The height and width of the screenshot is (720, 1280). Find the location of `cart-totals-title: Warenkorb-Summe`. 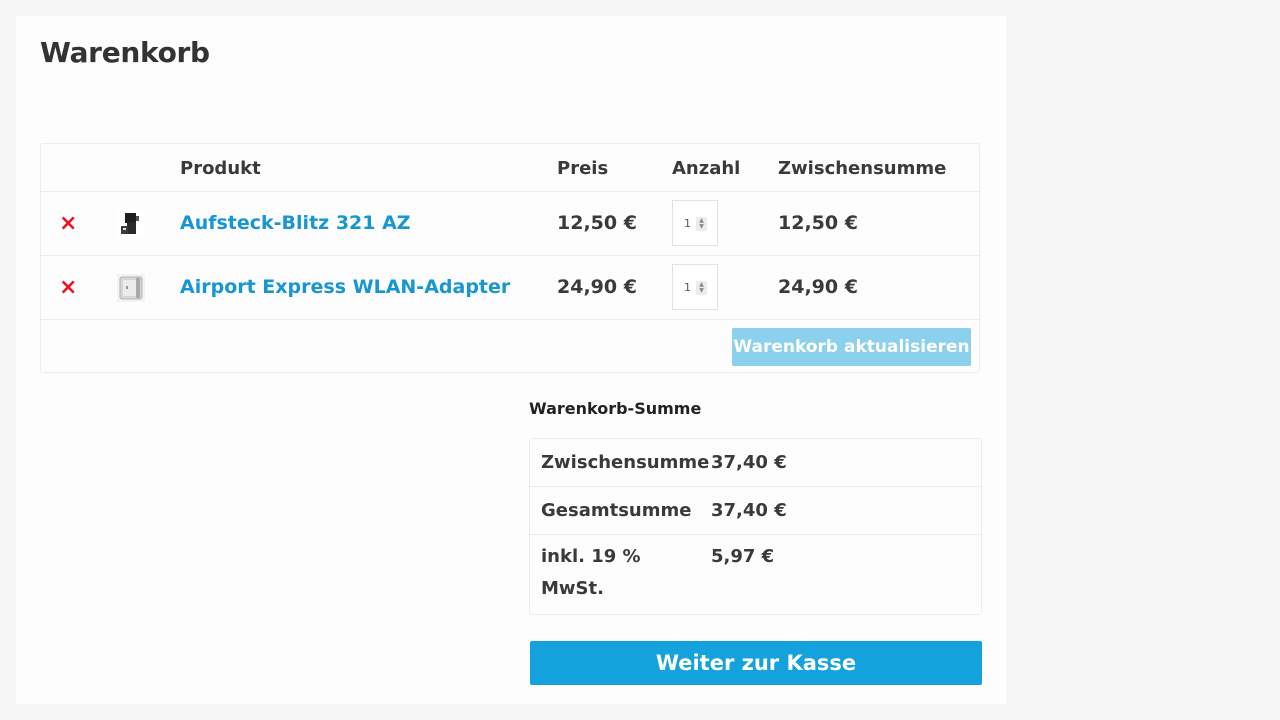

cart-totals-title: Warenkorb-Summe is located at coordinates (615, 408).